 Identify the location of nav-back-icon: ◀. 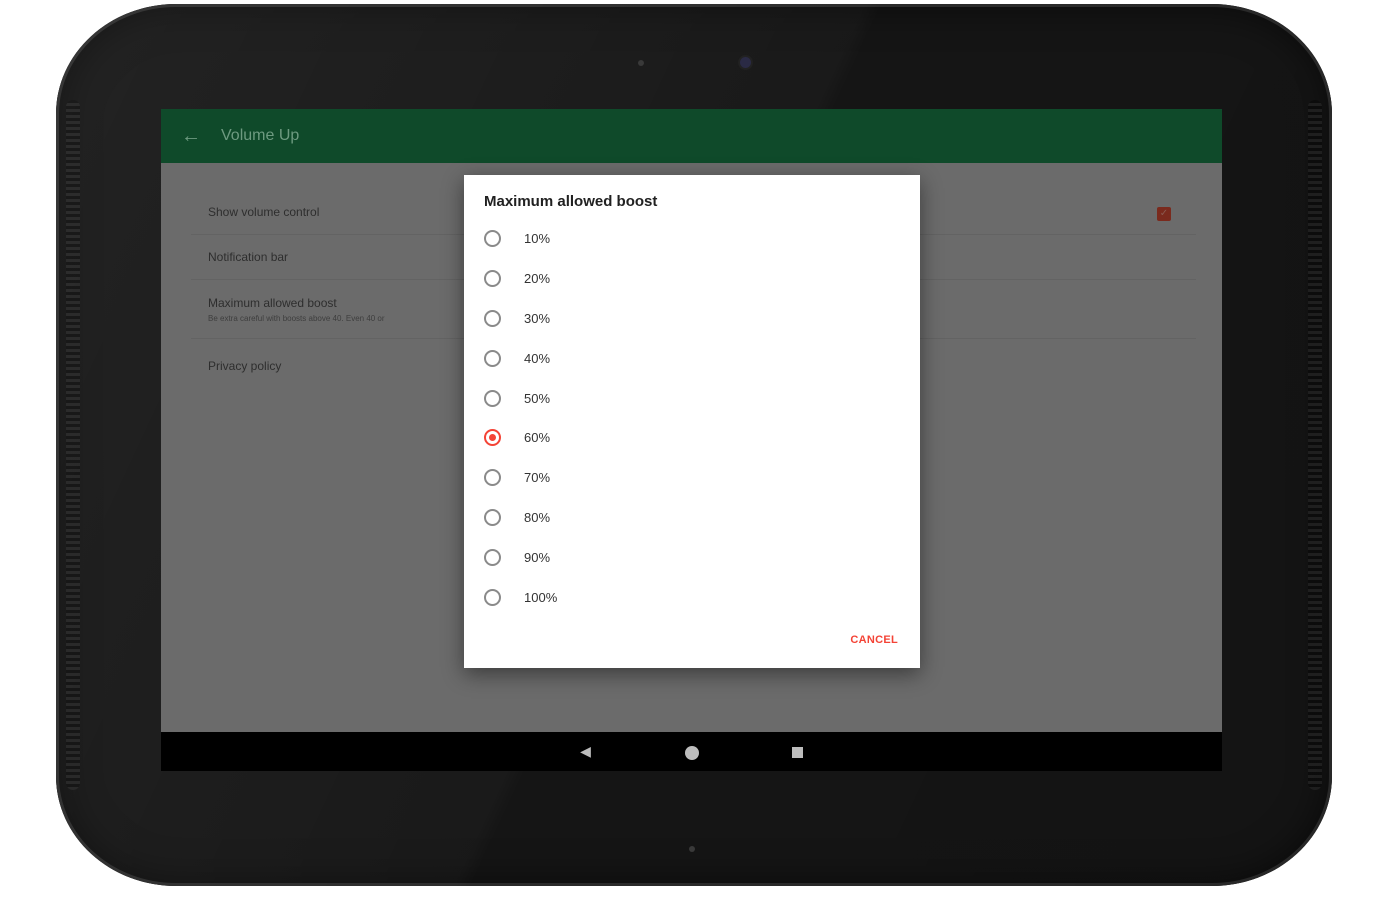
(586, 751).